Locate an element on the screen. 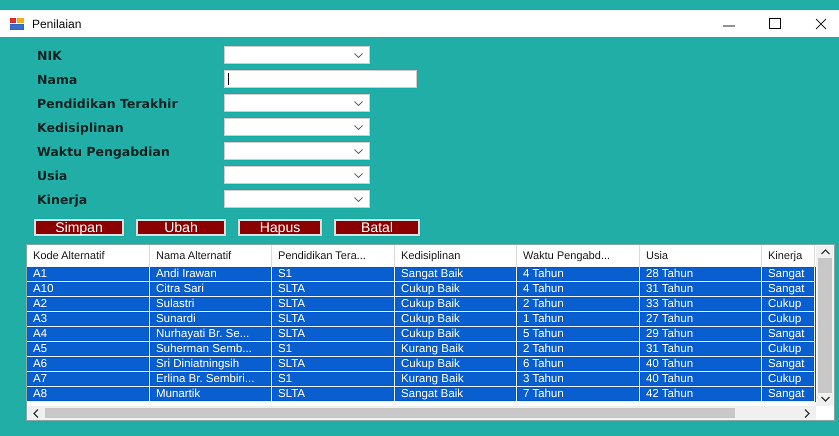 The width and height of the screenshot is (839, 436). table-row: A10 Citra Sari SLTA Cukup Baik 4 Tahun 31 Tahun Sangat is located at coordinates (421, 289).